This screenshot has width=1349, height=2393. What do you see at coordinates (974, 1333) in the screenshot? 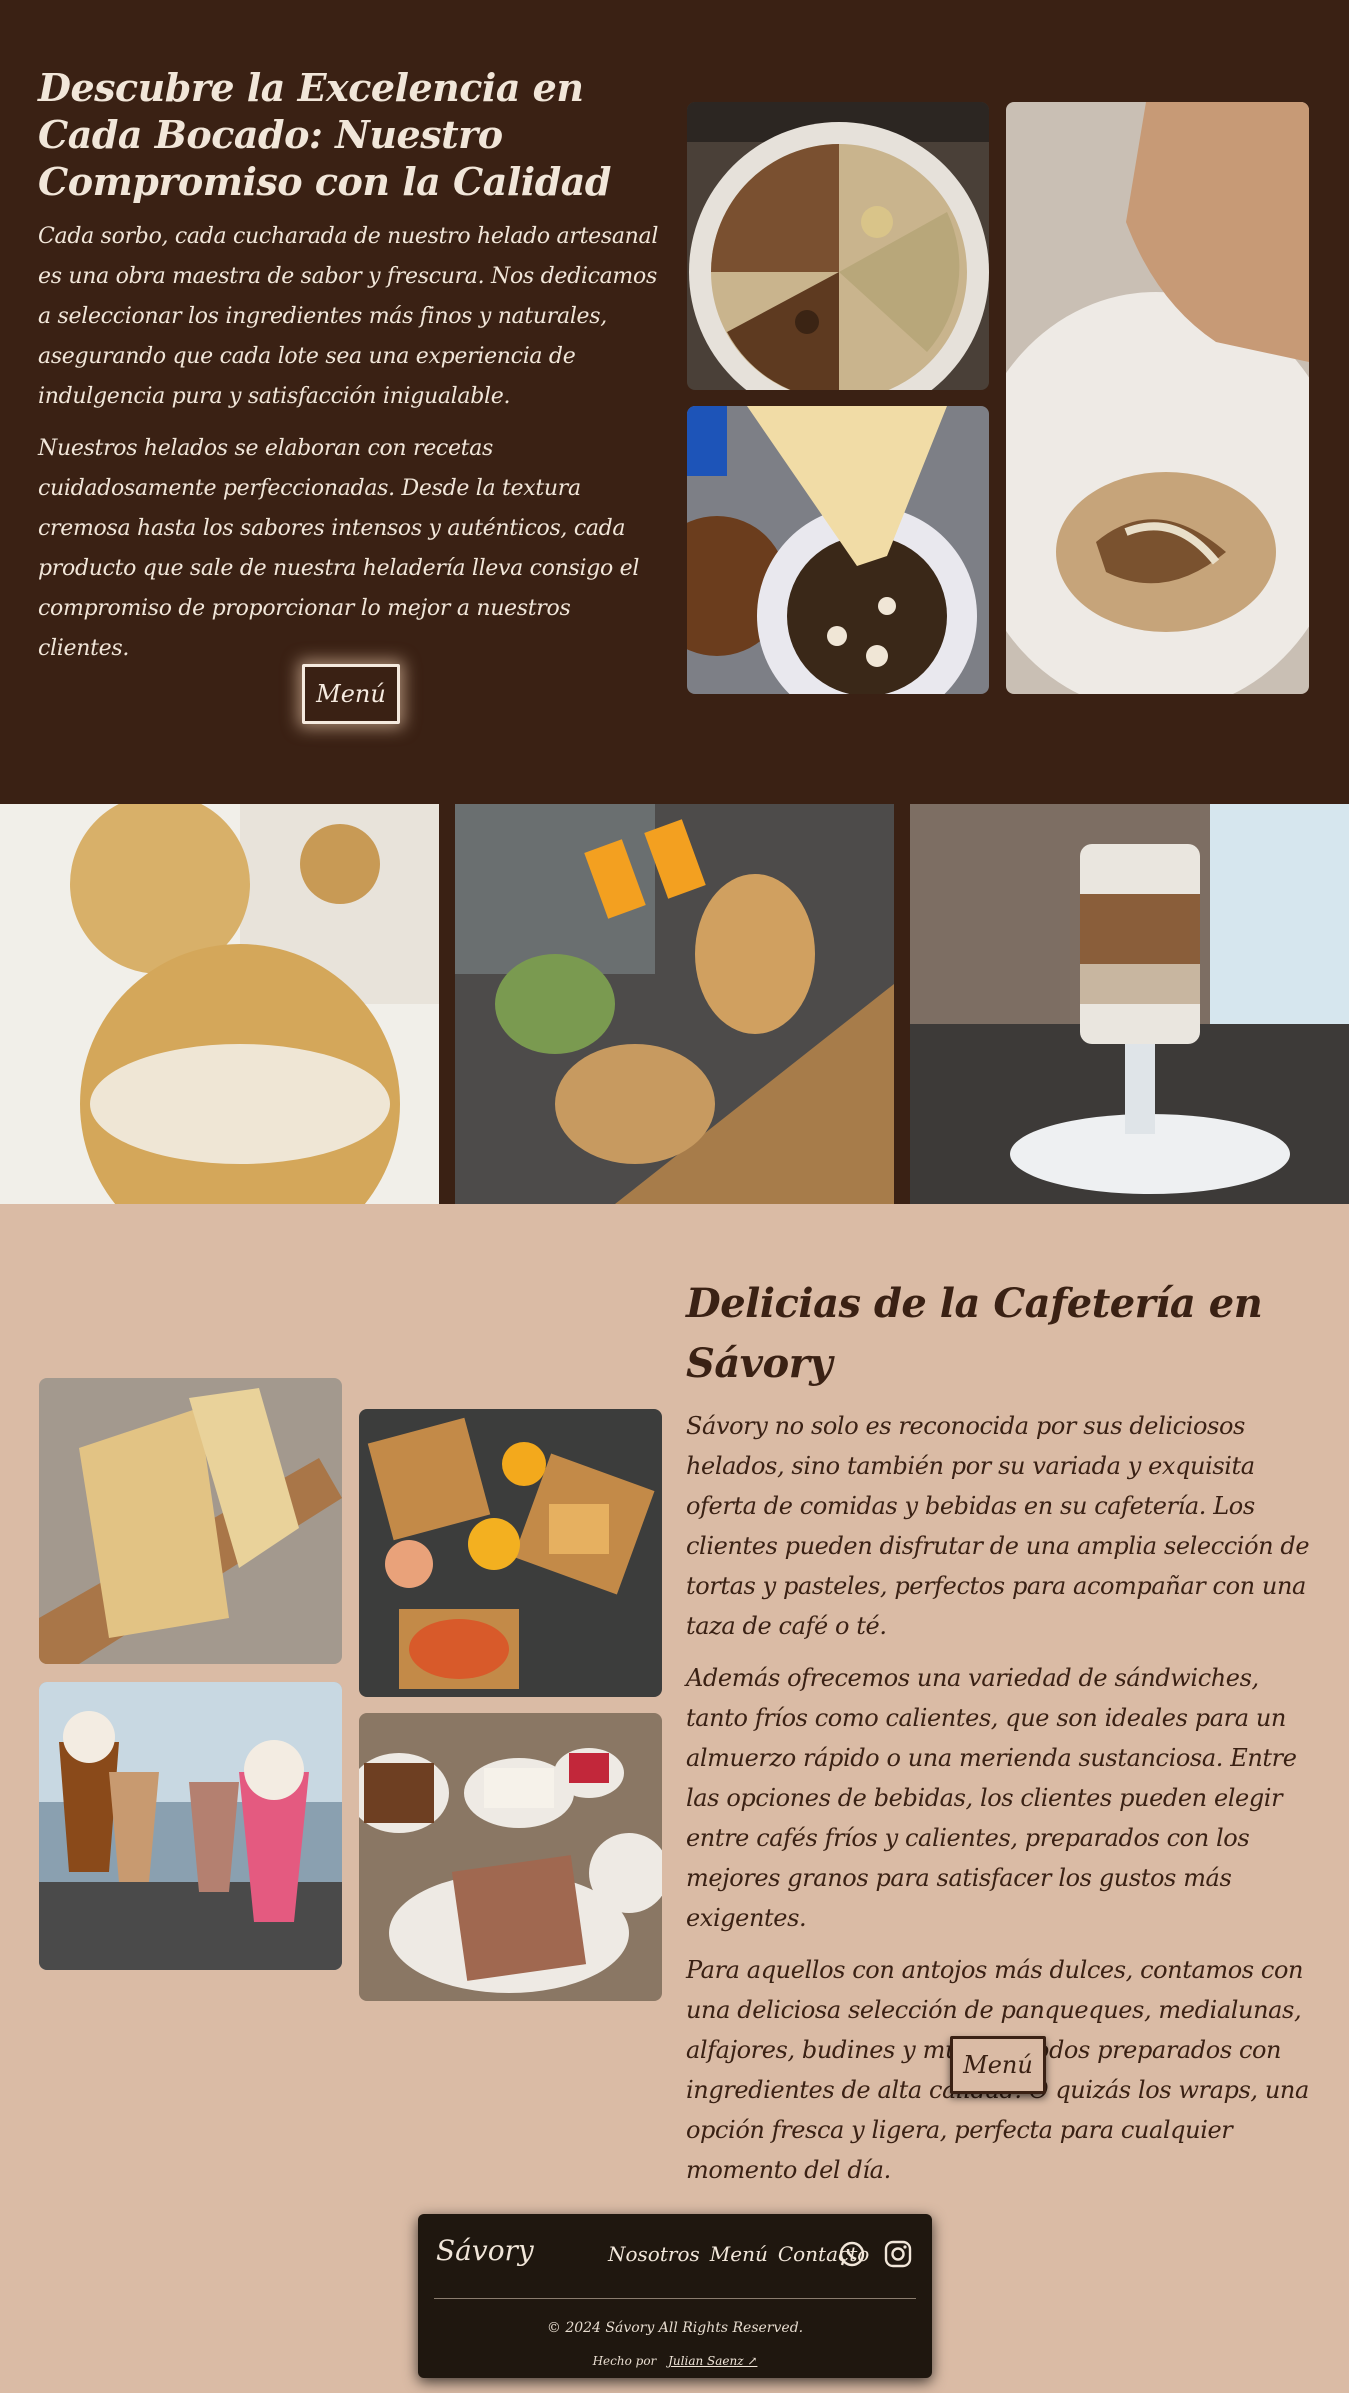
I see `cafe-title: Delicias de la Cafetería en Sávory` at bounding box center [974, 1333].